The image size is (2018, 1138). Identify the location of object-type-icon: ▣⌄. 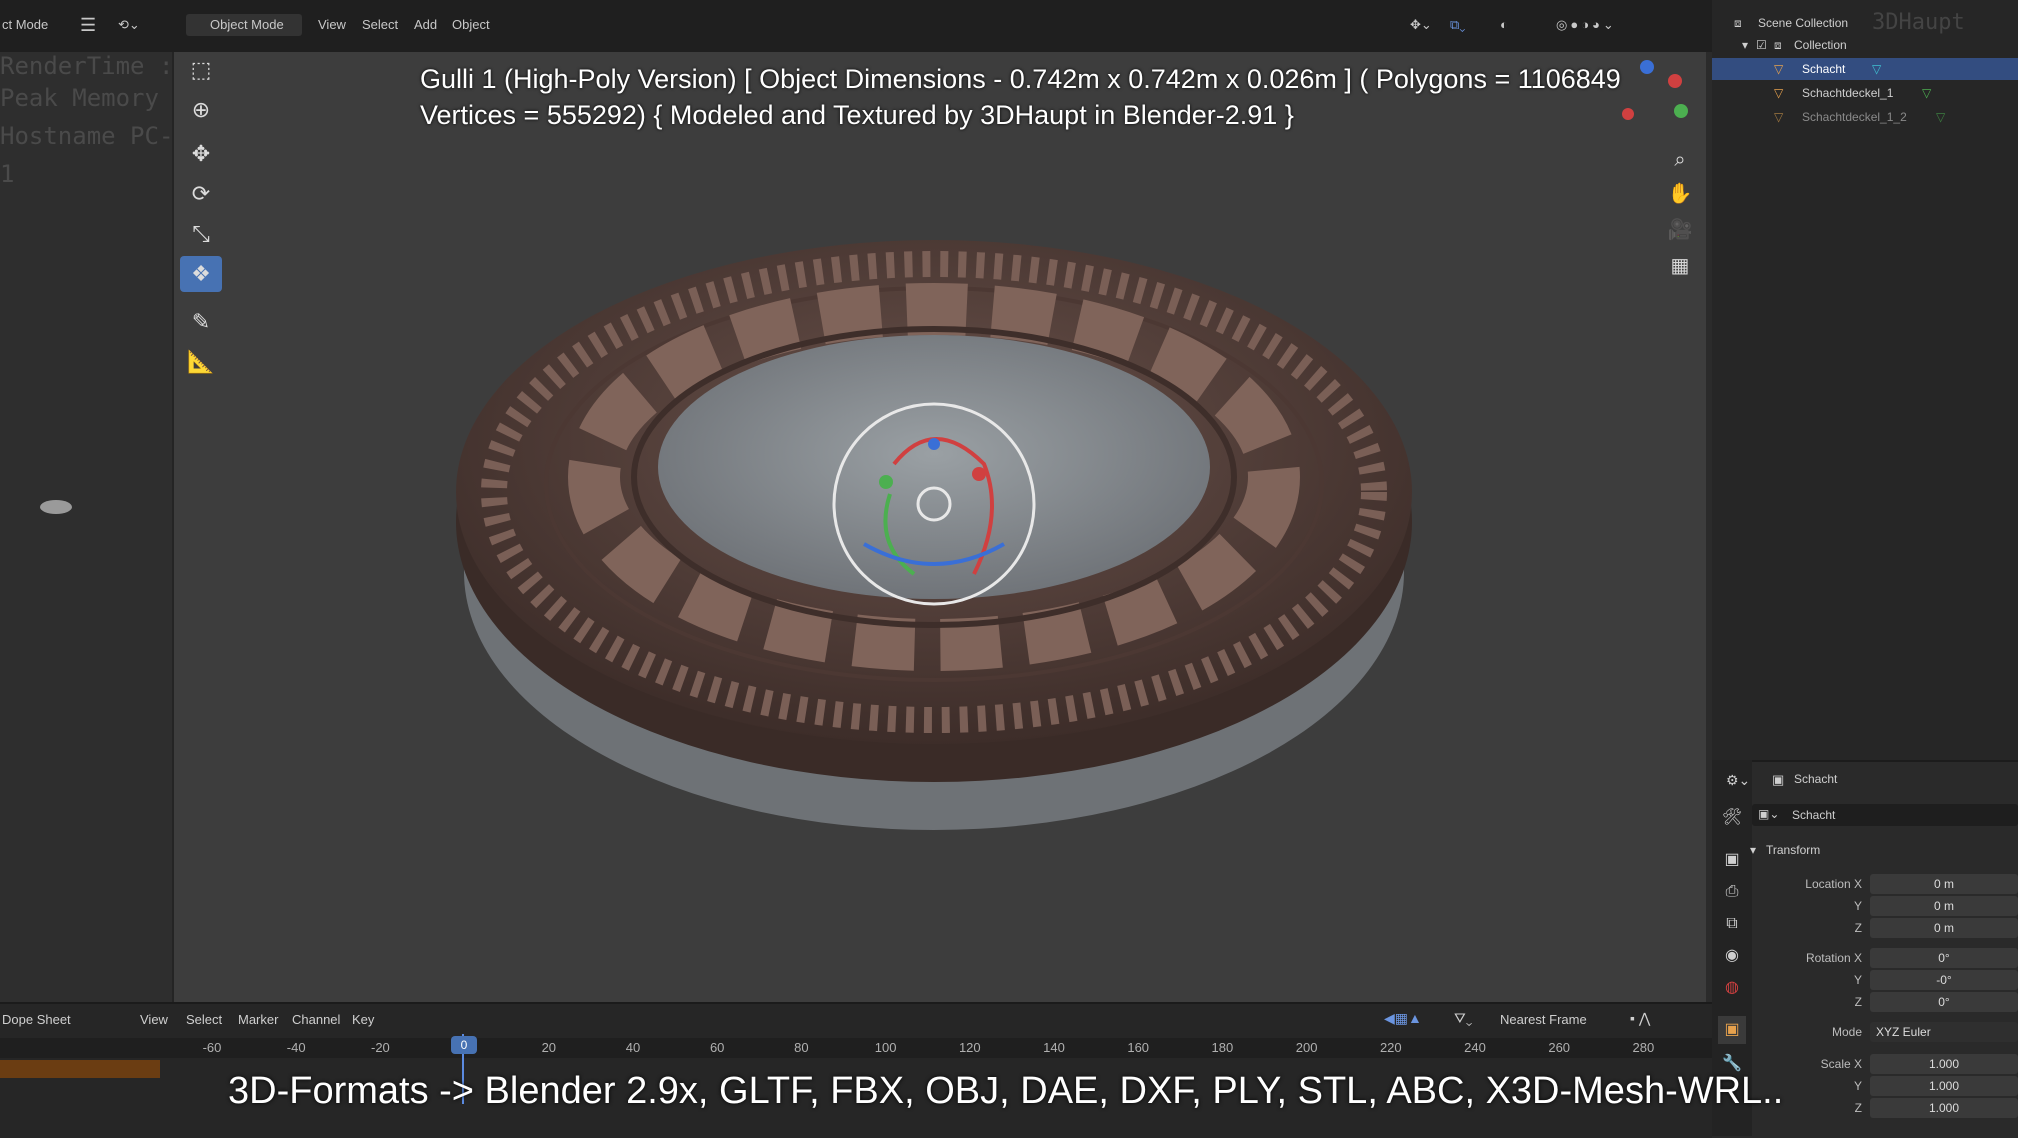
(1769, 814).